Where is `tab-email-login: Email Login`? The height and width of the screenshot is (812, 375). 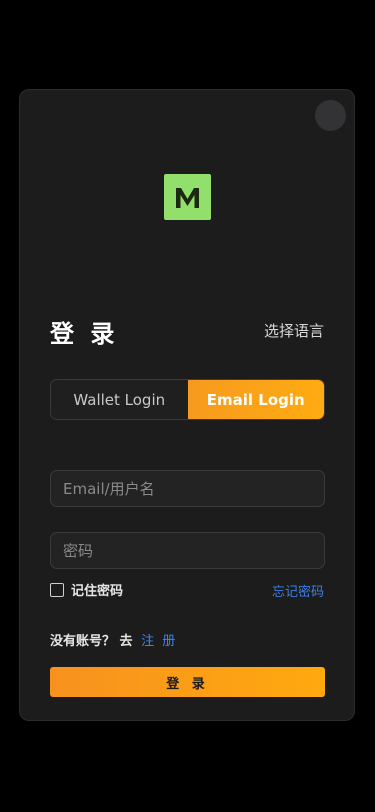
tab-email-login: Email Login is located at coordinates (255, 399).